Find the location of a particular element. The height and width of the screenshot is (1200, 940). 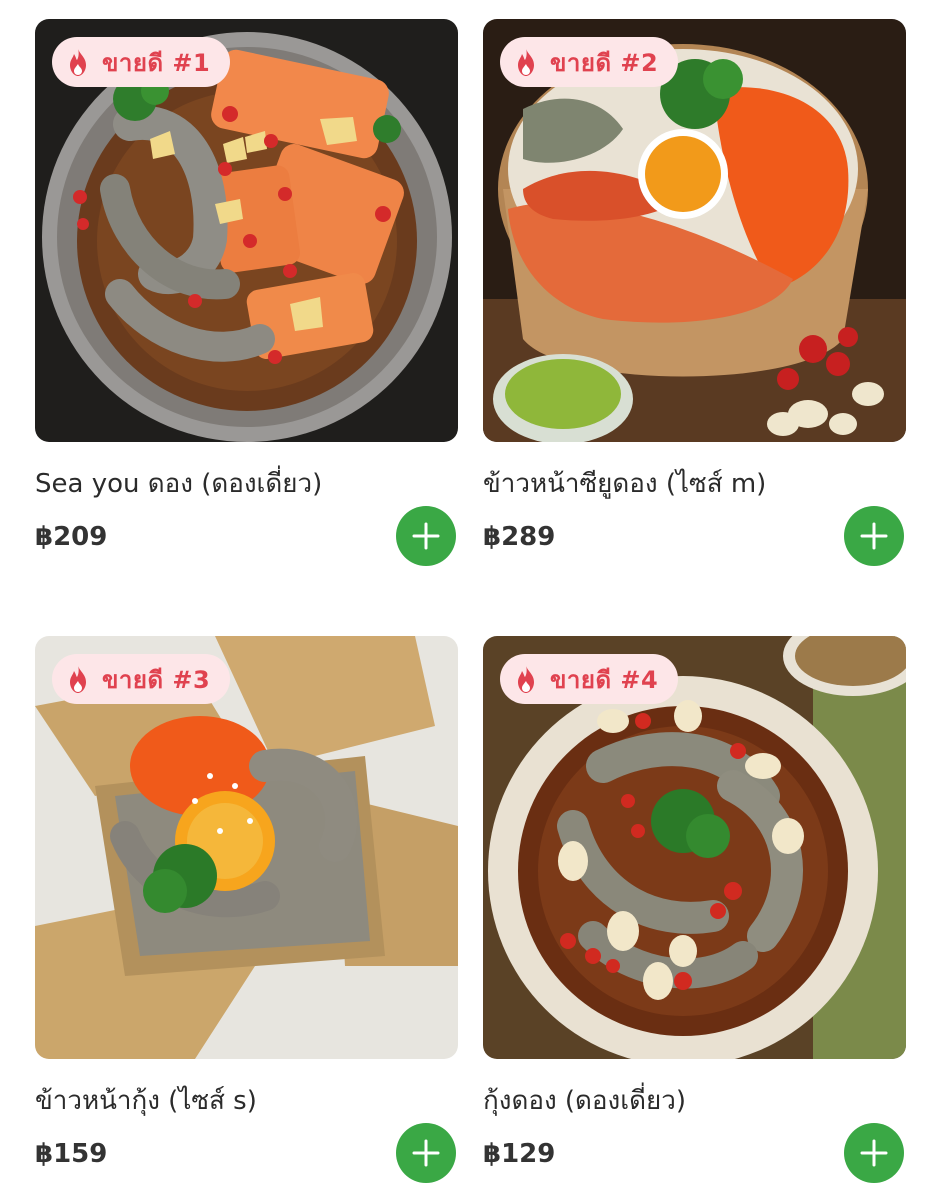

bestseller-badge: ขายดี #3 is located at coordinates (141, 679).